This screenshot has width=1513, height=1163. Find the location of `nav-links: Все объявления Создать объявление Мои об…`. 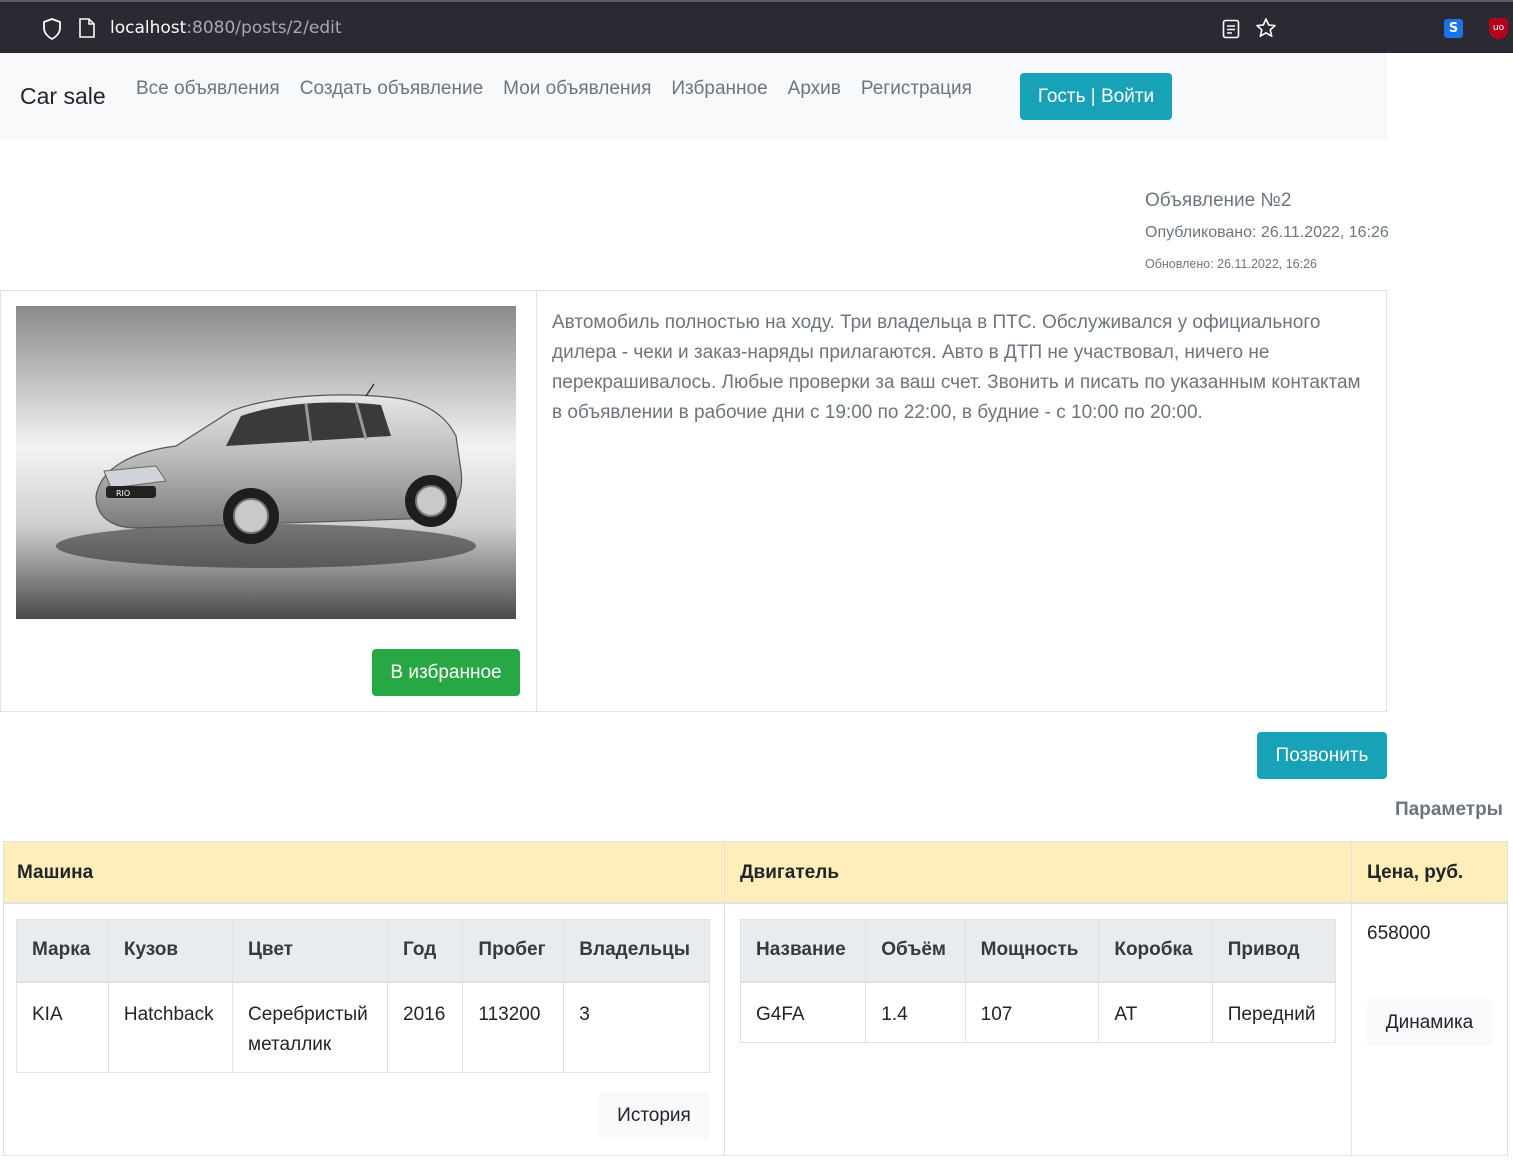

nav-links: Все объявления Создать объявление Мои об… is located at coordinates (564, 89).